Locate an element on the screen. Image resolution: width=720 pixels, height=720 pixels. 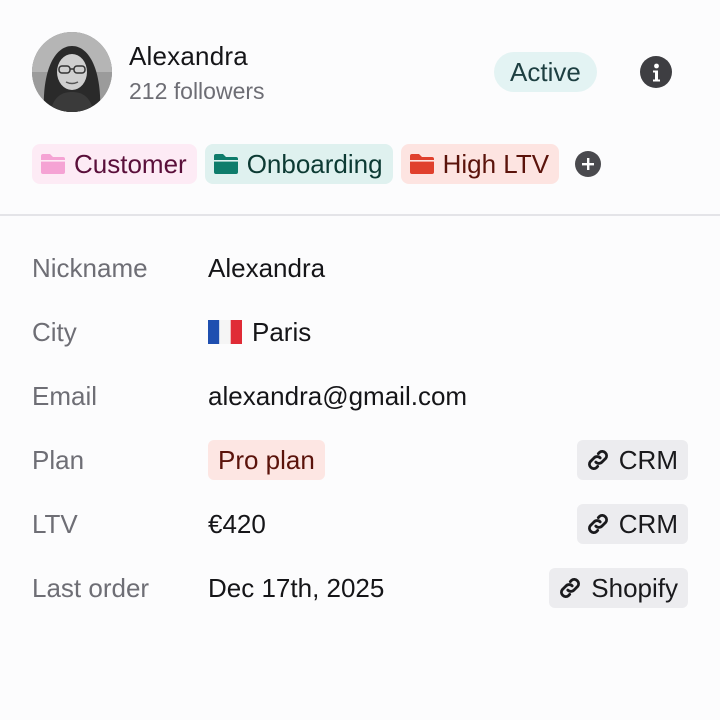
info-icon is located at coordinates (656, 72).